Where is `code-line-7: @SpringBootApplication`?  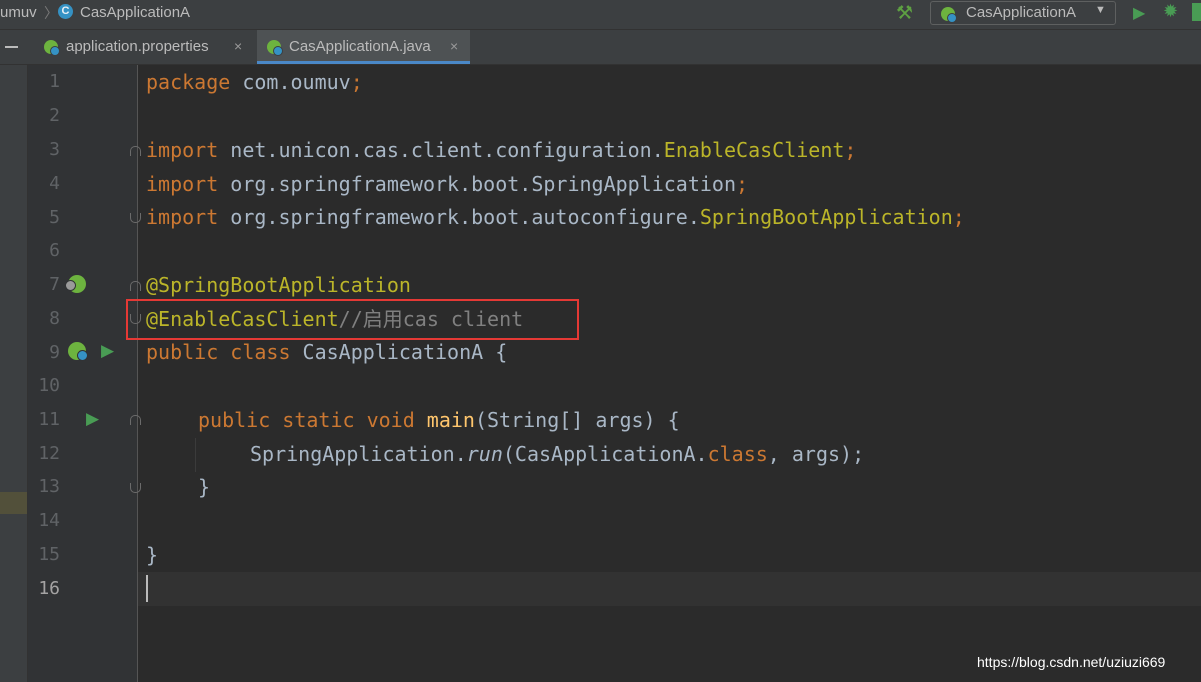
code-line-7: @SpringBootApplication is located at coordinates (278, 285).